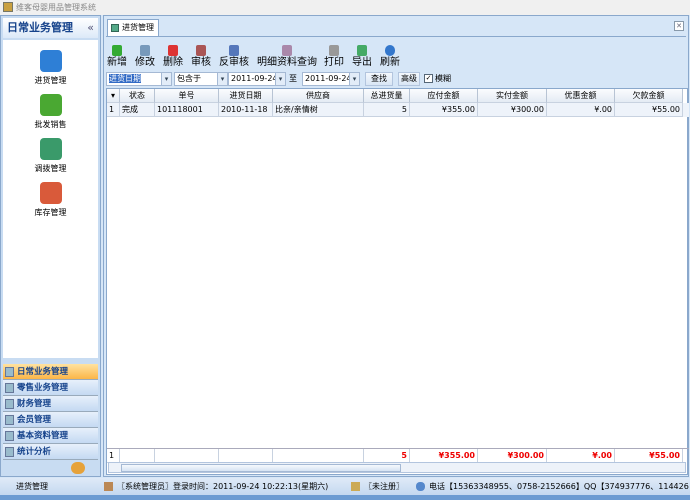 Image resolution: width=690 pixels, height=500 pixels. I want to click on title-bar: 维客母婴用品管理系统, so click(345, 7).